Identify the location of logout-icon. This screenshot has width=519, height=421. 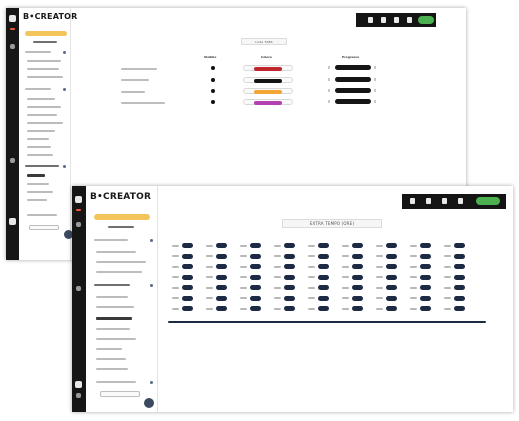
(78, 395).